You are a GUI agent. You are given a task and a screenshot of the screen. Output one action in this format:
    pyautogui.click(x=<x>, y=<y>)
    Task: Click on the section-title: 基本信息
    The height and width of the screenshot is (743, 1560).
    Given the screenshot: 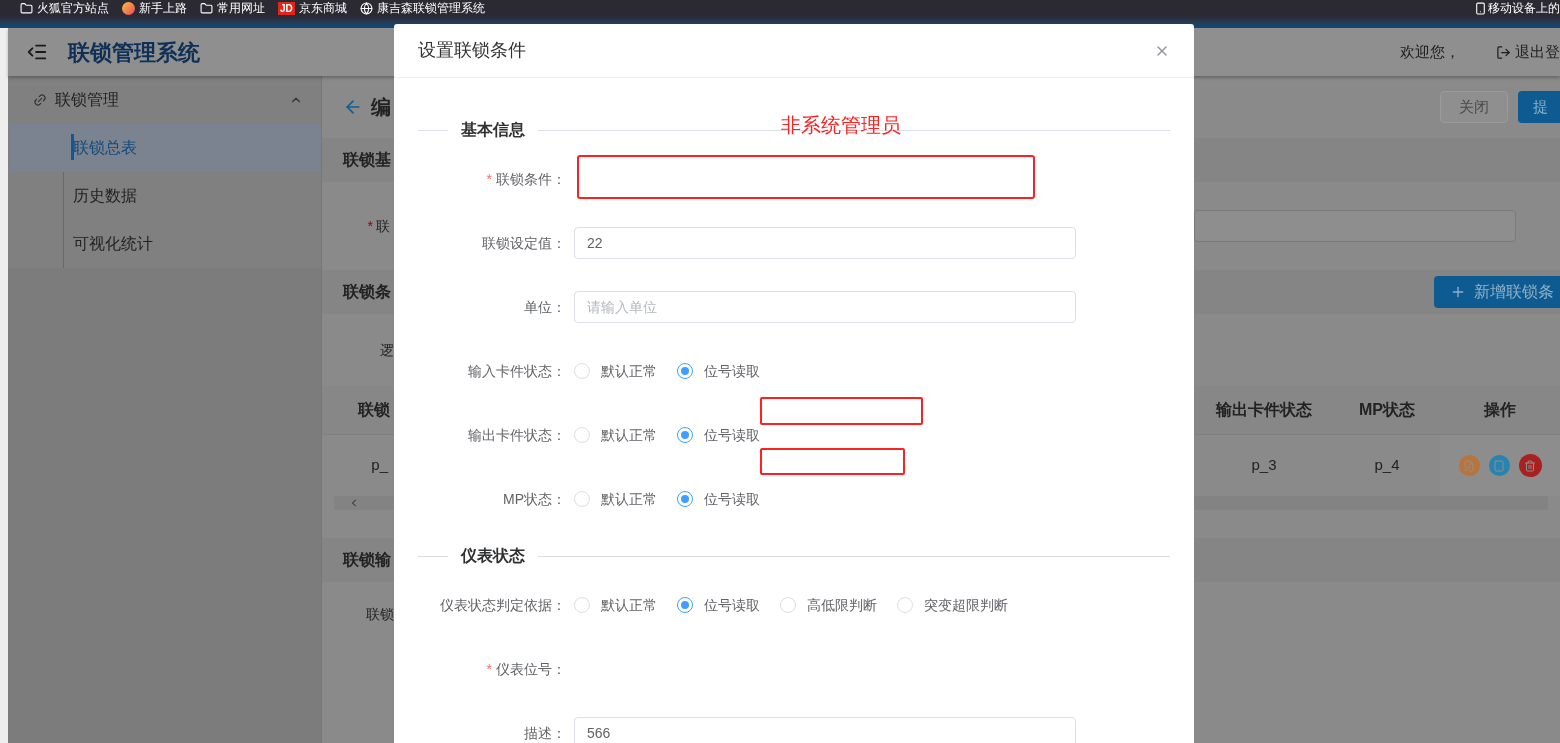 What is the action you would take?
    pyautogui.click(x=493, y=130)
    